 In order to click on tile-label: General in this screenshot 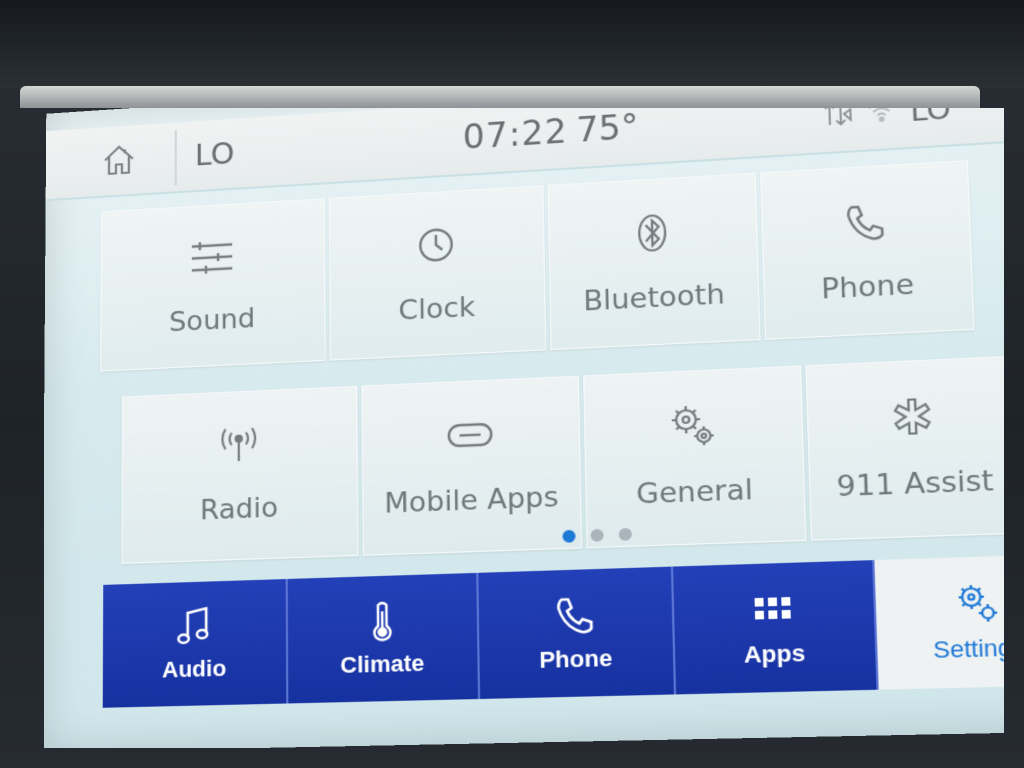, I will do `click(694, 492)`.